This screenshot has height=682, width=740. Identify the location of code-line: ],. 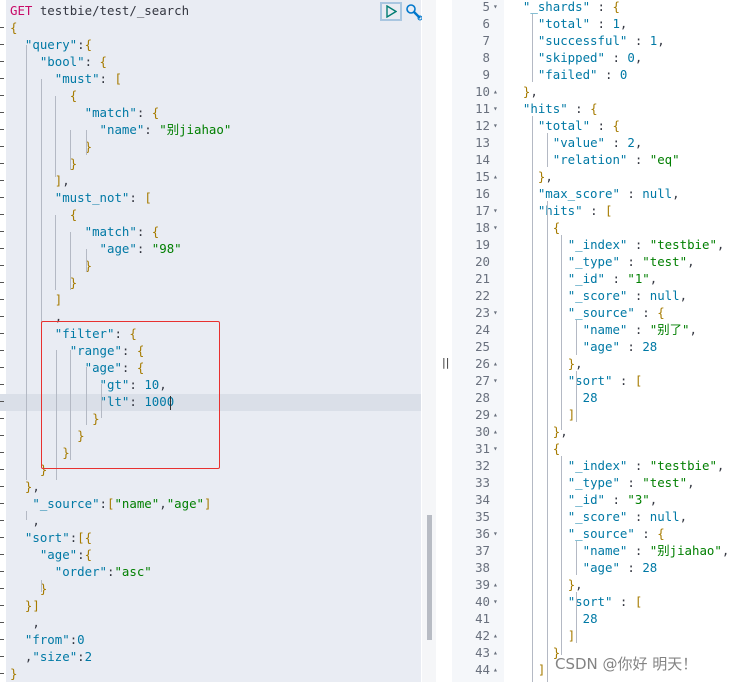
(40, 180).